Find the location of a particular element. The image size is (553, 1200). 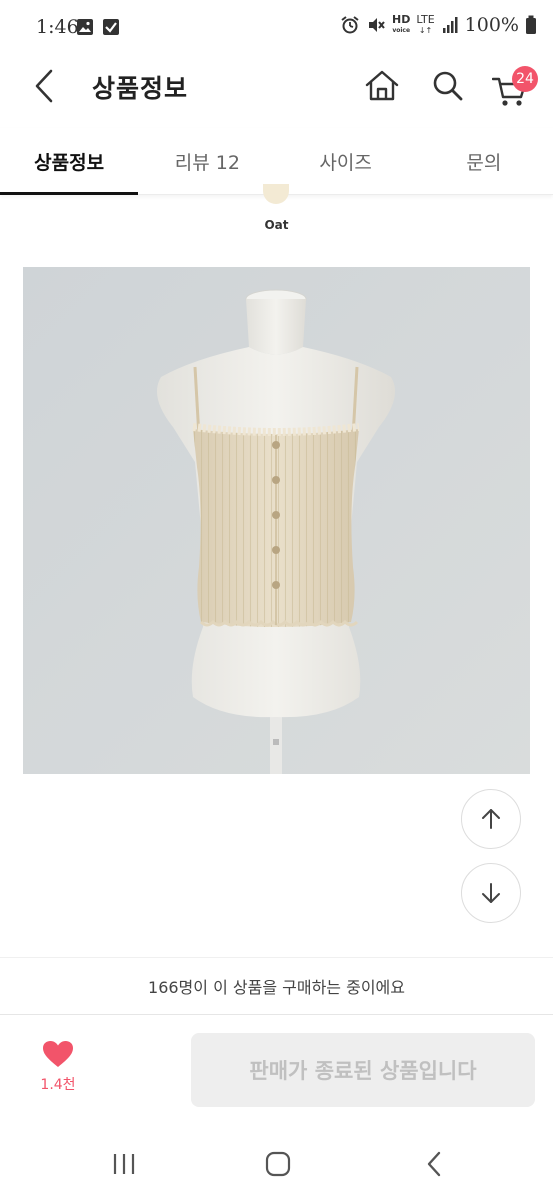

system-nav-bar is located at coordinates (276, 1164).